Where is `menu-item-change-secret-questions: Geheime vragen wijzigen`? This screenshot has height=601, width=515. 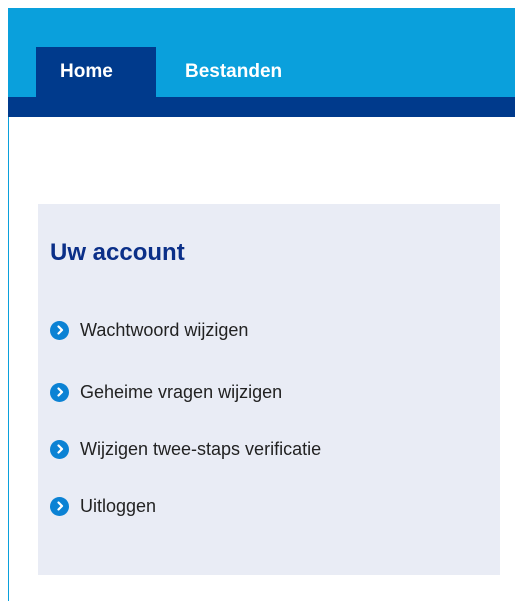
menu-item-change-secret-questions: Geheime vragen wijzigen is located at coordinates (166, 392).